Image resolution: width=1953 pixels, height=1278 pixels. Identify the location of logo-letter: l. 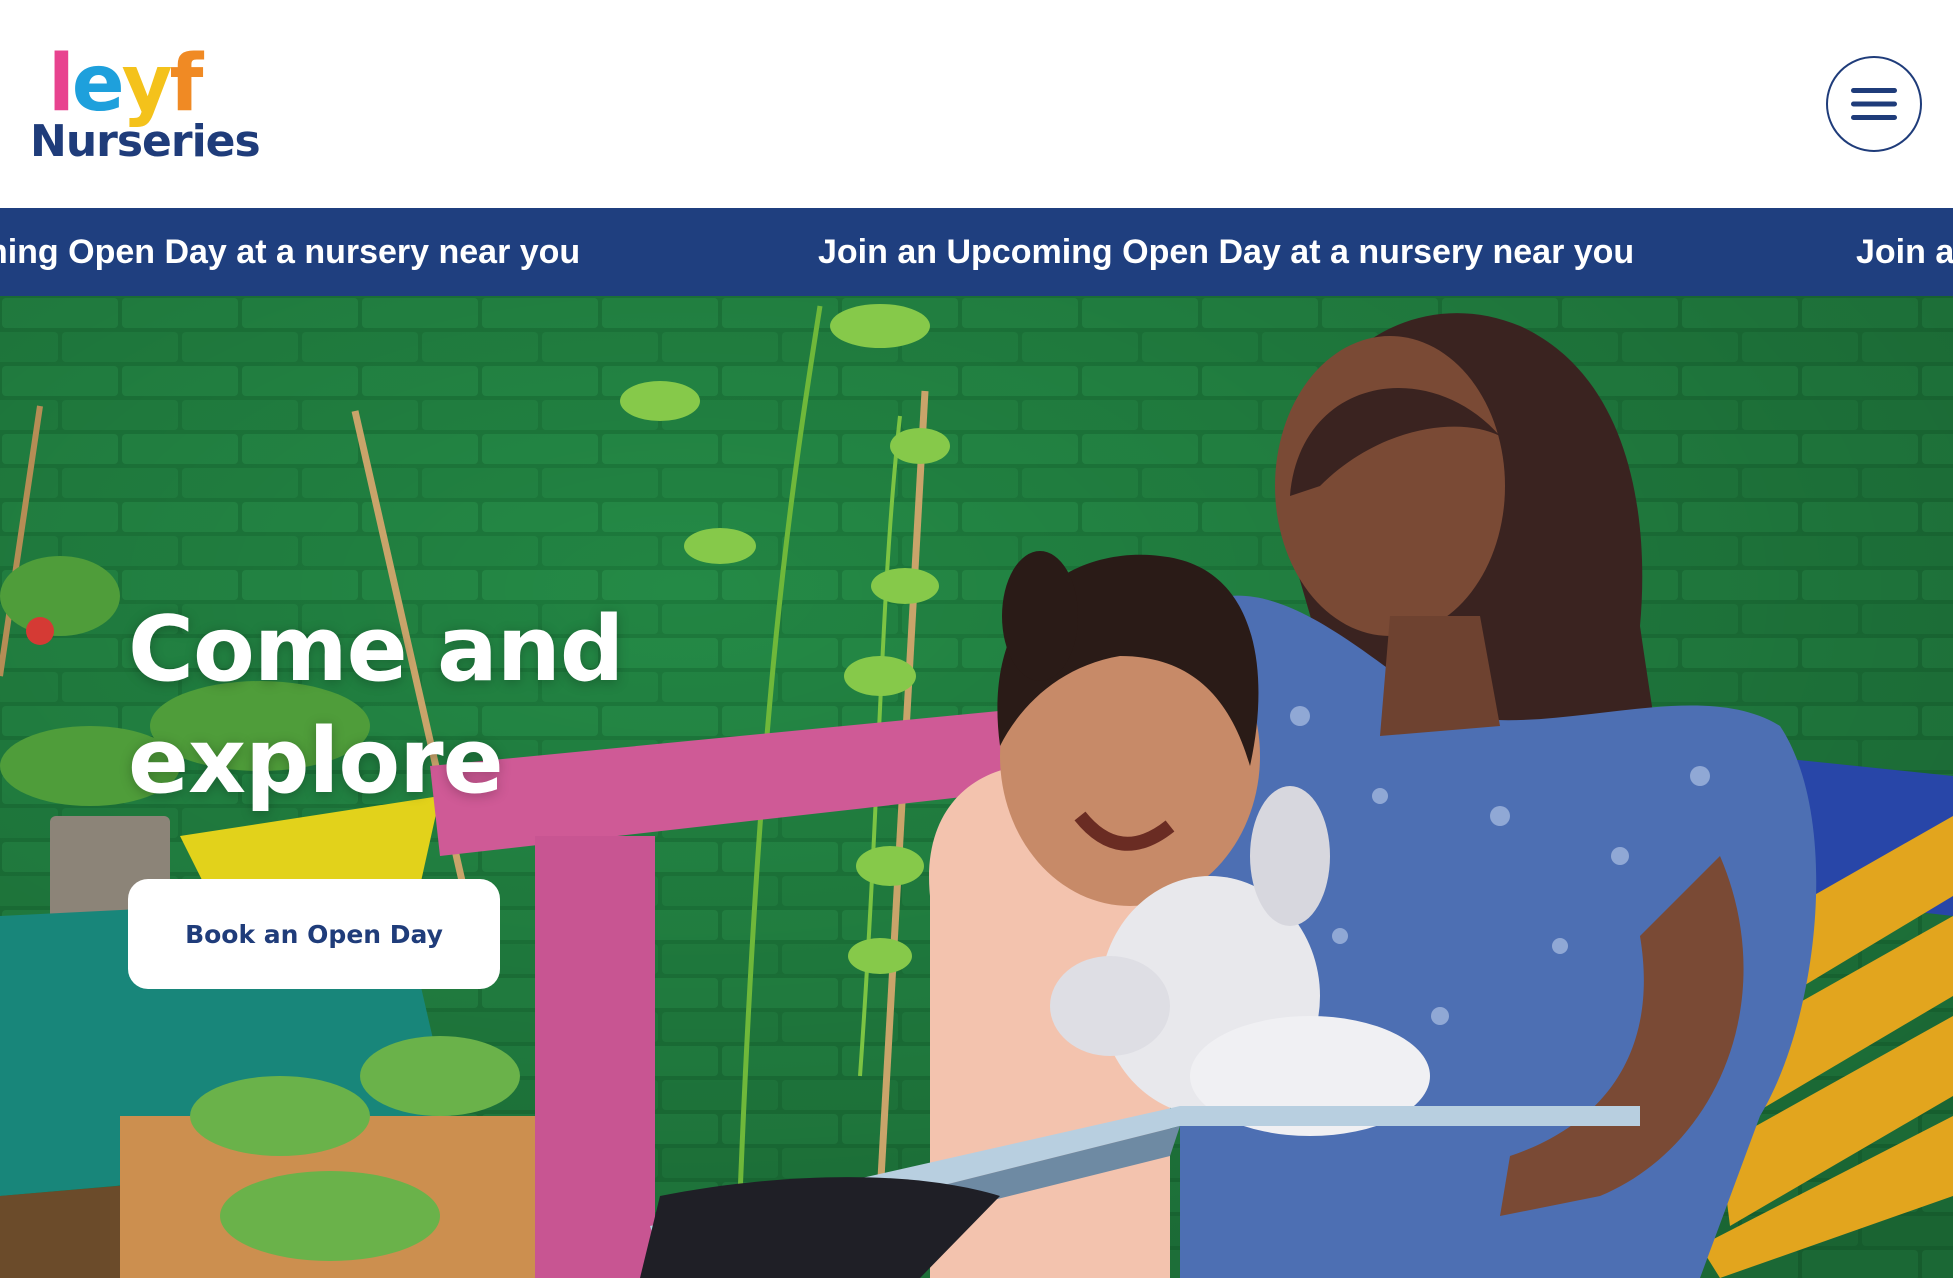
(61, 84).